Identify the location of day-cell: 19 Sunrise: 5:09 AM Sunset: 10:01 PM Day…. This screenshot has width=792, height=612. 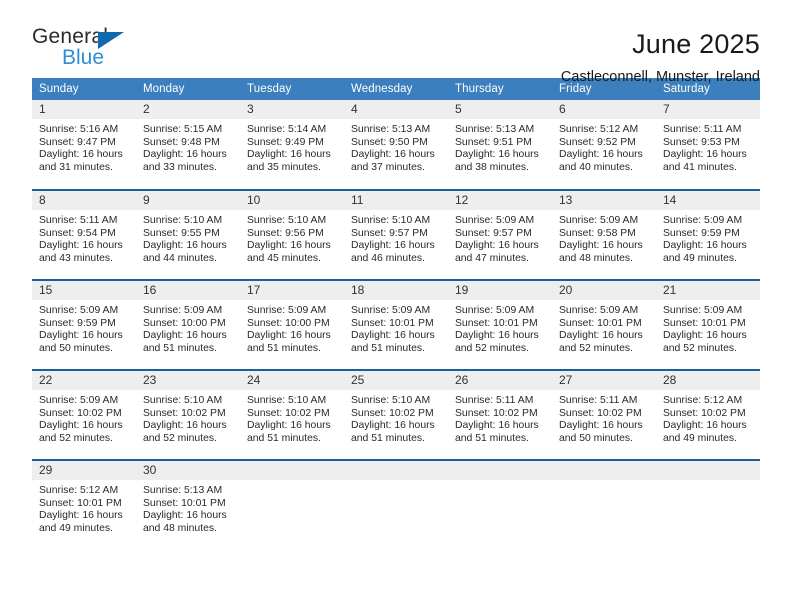
(500, 324).